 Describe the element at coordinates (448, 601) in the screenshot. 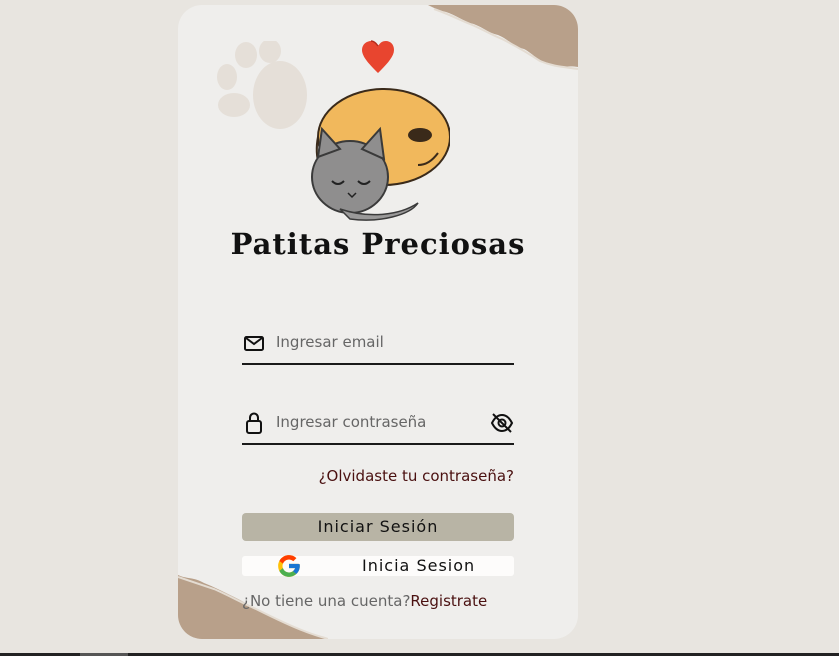

I see `signup-link: Registrate` at that location.